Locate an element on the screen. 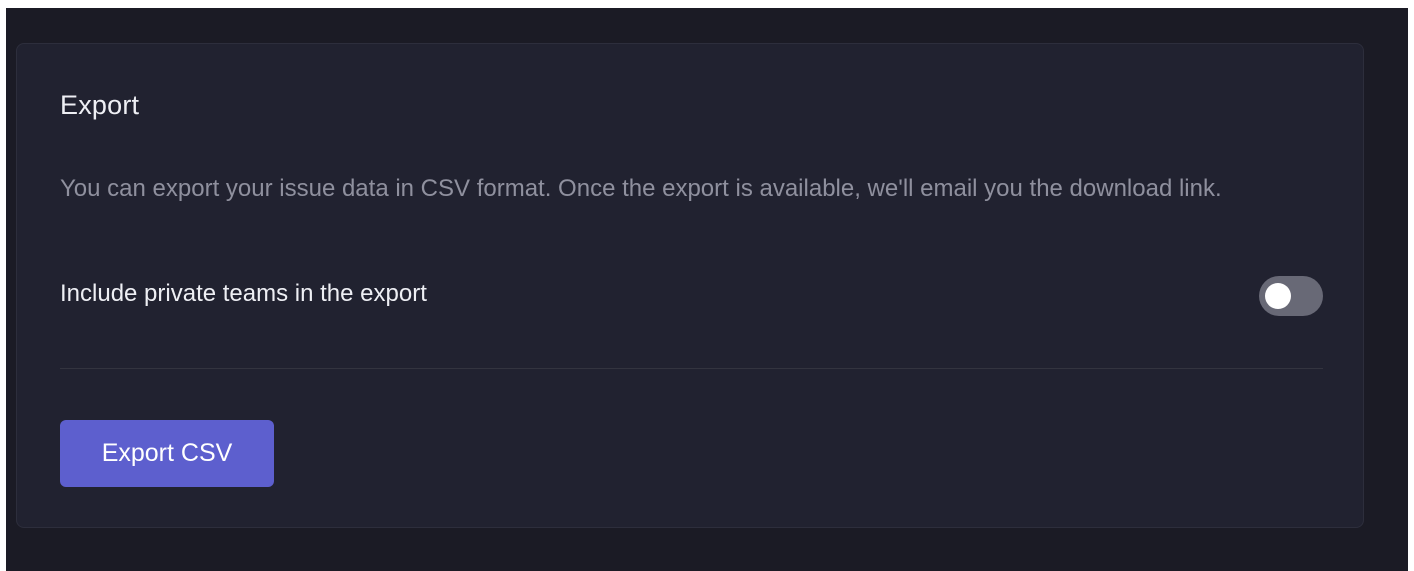 The image size is (1414, 571). include-private-teams-toggle is located at coordinates (1291, 296).